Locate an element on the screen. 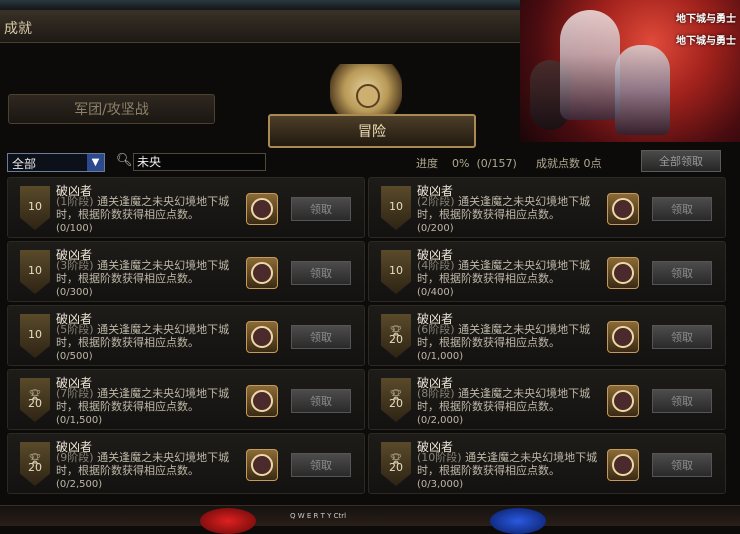 The image size is (740, 534). points-text: 成就点数 0点 is located at coordinates (569, 163).